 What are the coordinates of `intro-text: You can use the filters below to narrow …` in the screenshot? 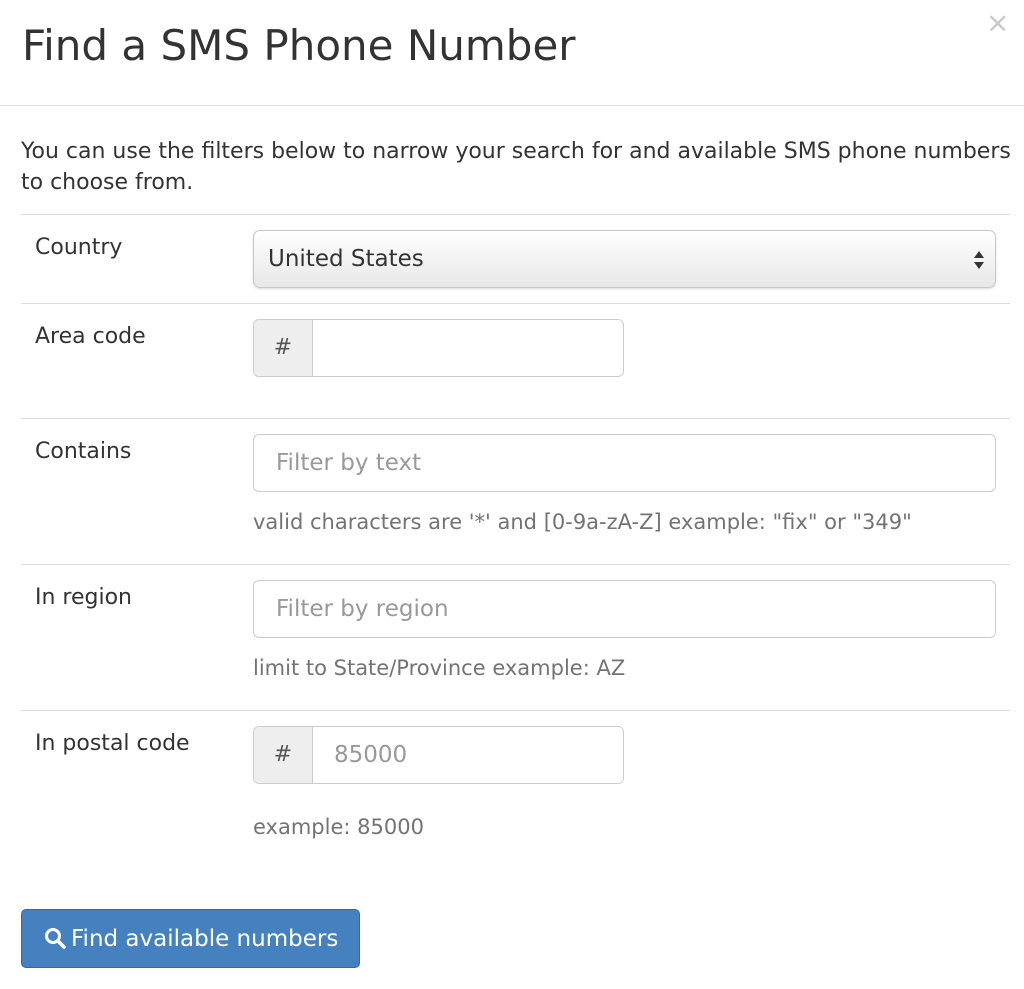 It's located at (516, 167).